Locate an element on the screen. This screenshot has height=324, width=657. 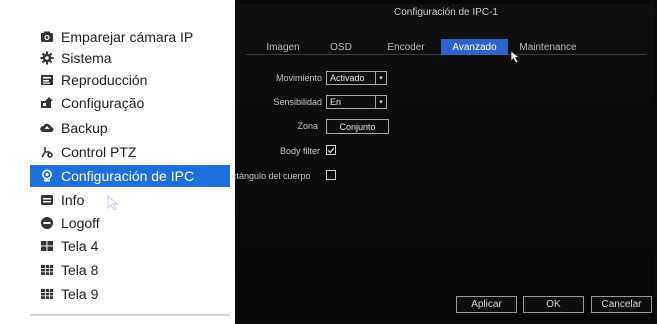
menu-item-label: Info is located at coordinates (73, 200).